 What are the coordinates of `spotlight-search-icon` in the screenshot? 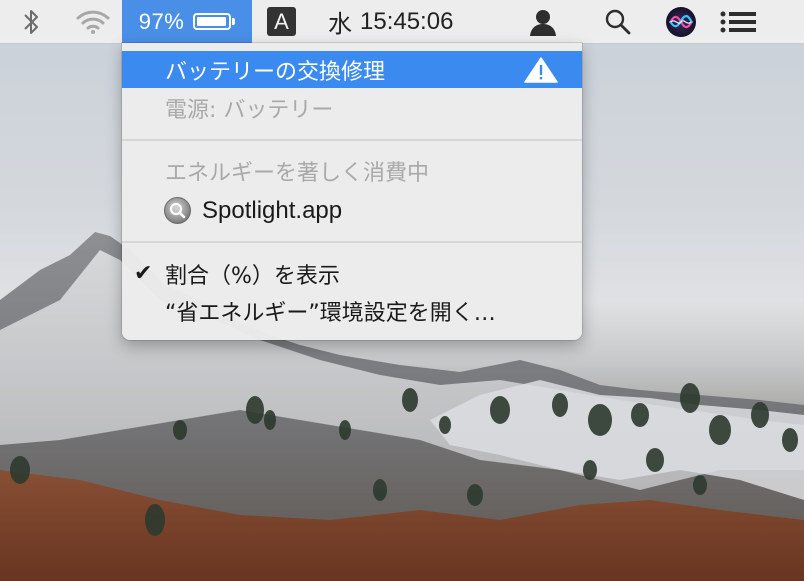 It's located at (618, 21).